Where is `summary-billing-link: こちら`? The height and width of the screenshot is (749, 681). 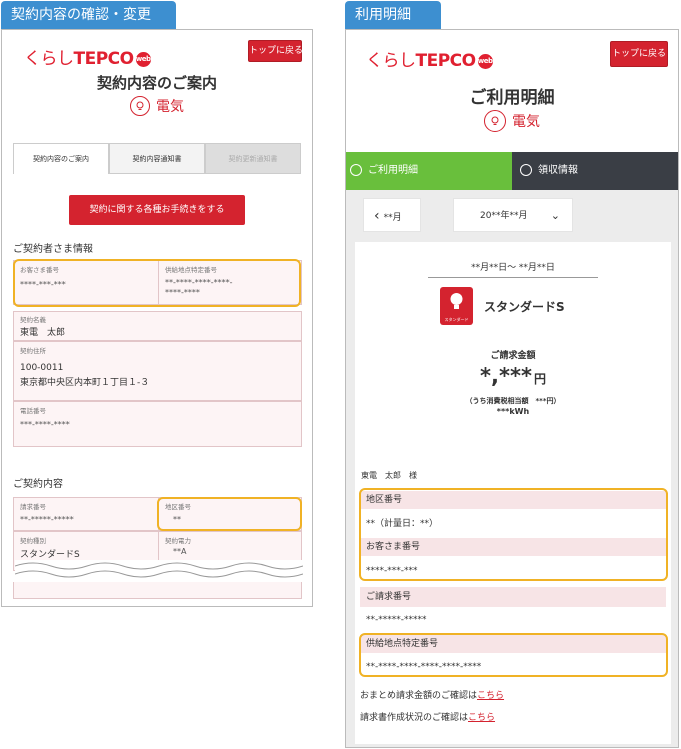 summary-billing-link: こちら is located at coordinates (490, 696).